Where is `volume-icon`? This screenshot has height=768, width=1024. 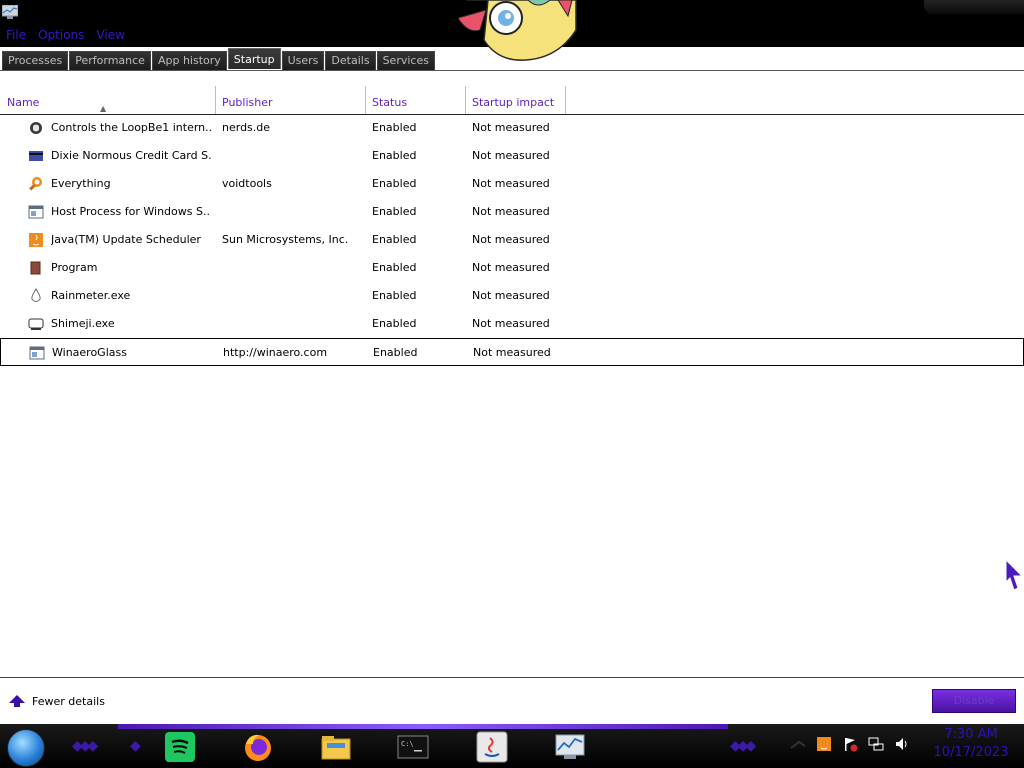
volume-icon is located at coordinates (902, 744).